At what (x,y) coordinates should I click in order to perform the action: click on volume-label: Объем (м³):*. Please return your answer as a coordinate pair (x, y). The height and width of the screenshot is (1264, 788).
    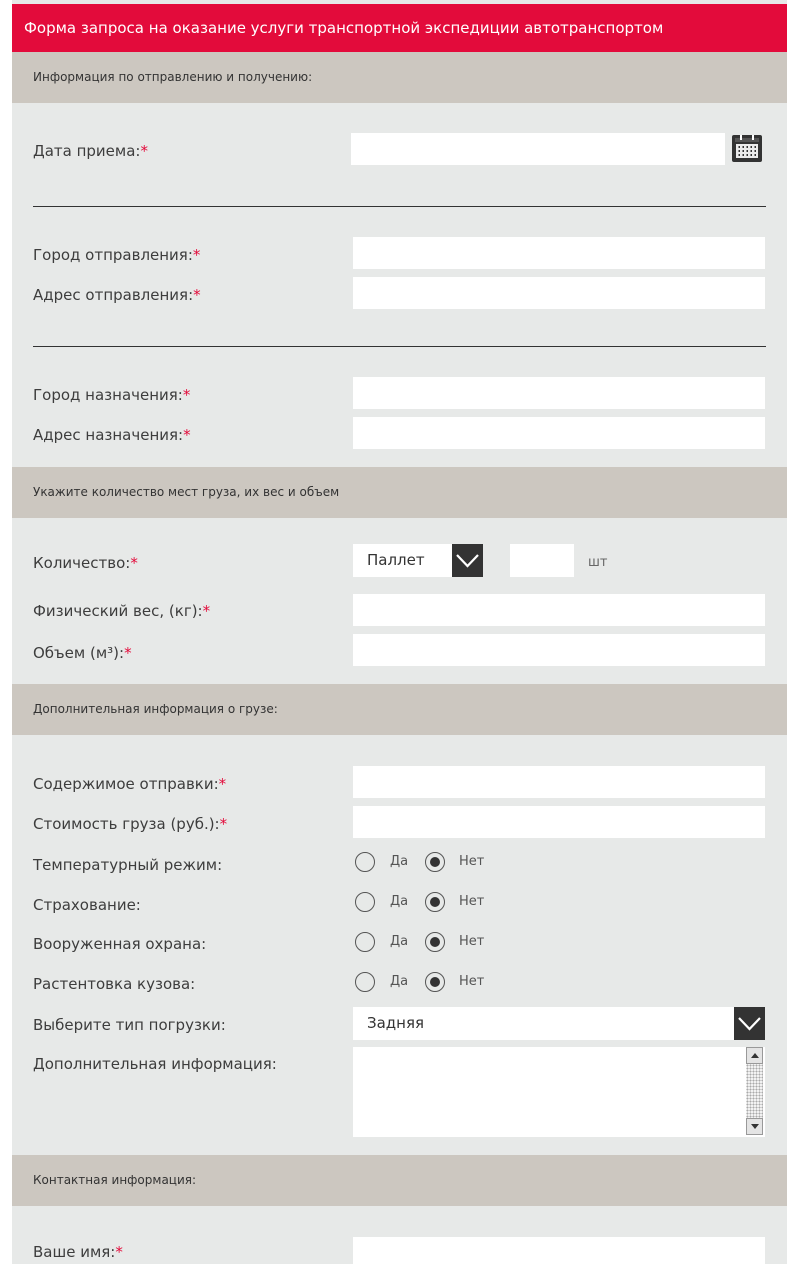
    Looking at the image, I should click on (82, 653).